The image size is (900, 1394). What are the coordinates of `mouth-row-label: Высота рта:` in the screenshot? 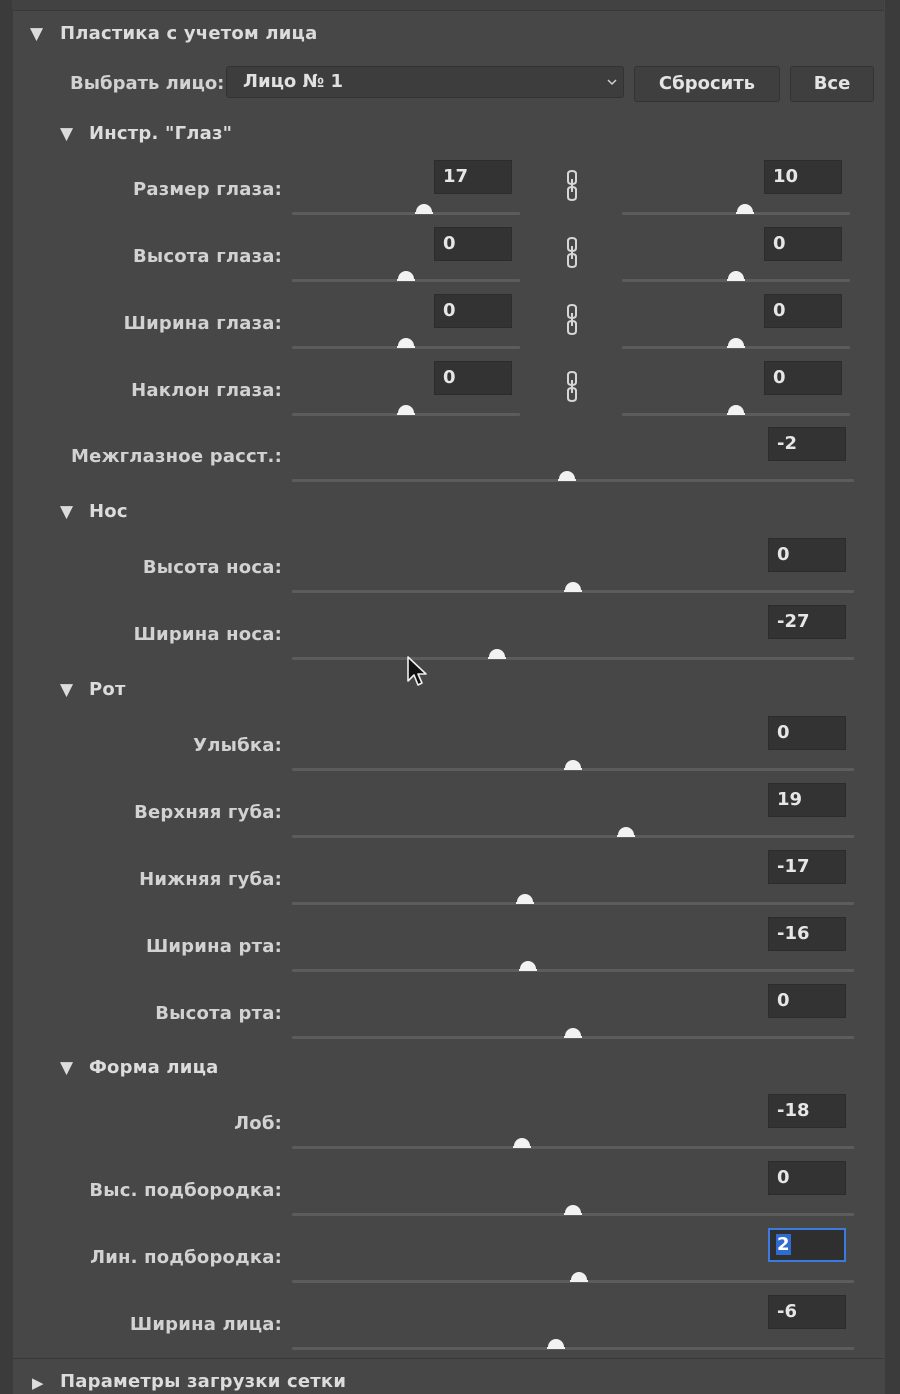 It's located at (218, 1013).